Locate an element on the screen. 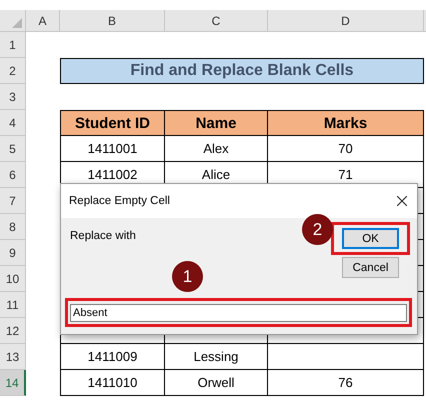 The image size is (426, 400). row-header: 14 is located at coordinates (13, 383).